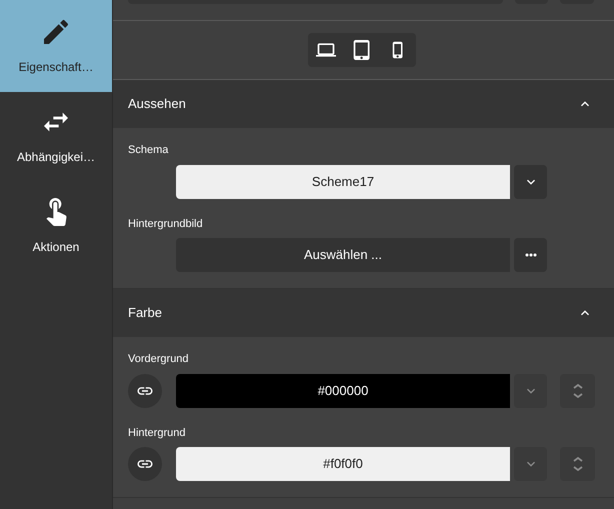 The width and height of the screenshot is (614, 509). I want to click on more-button, so click(530, 255).